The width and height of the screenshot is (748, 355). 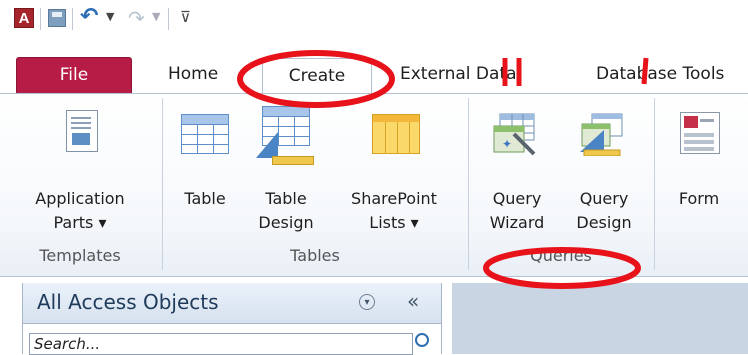 I want to click on search-icon, so click(x=422, y=340).